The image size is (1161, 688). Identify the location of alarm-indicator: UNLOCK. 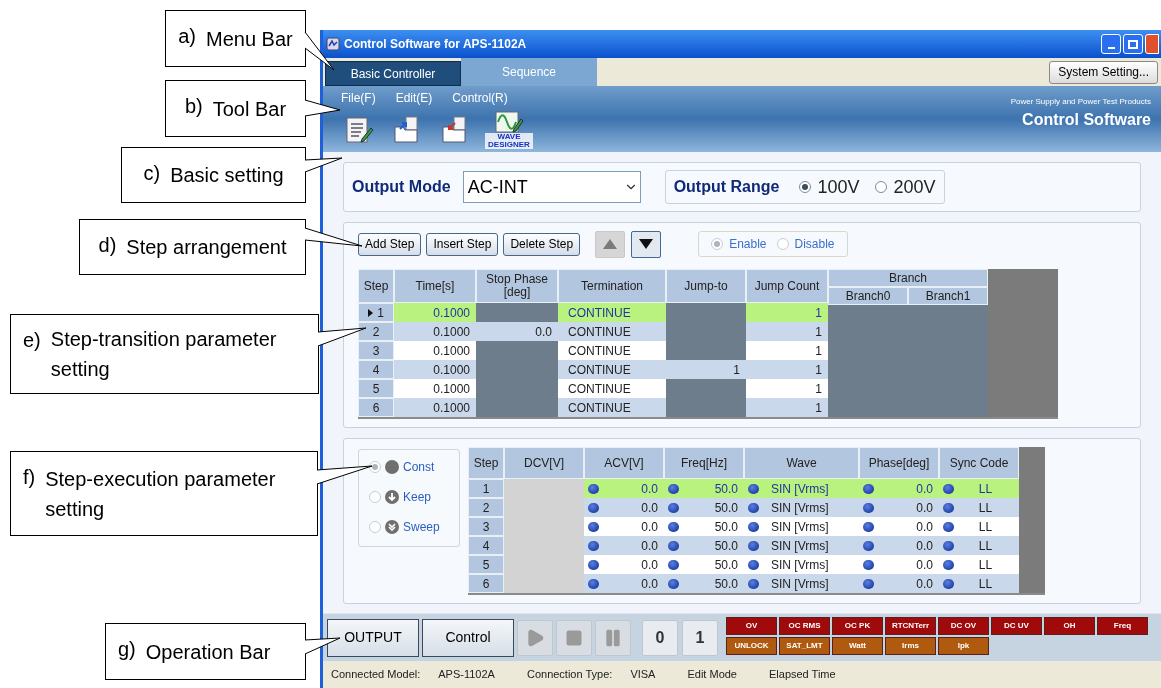
(751, 646).